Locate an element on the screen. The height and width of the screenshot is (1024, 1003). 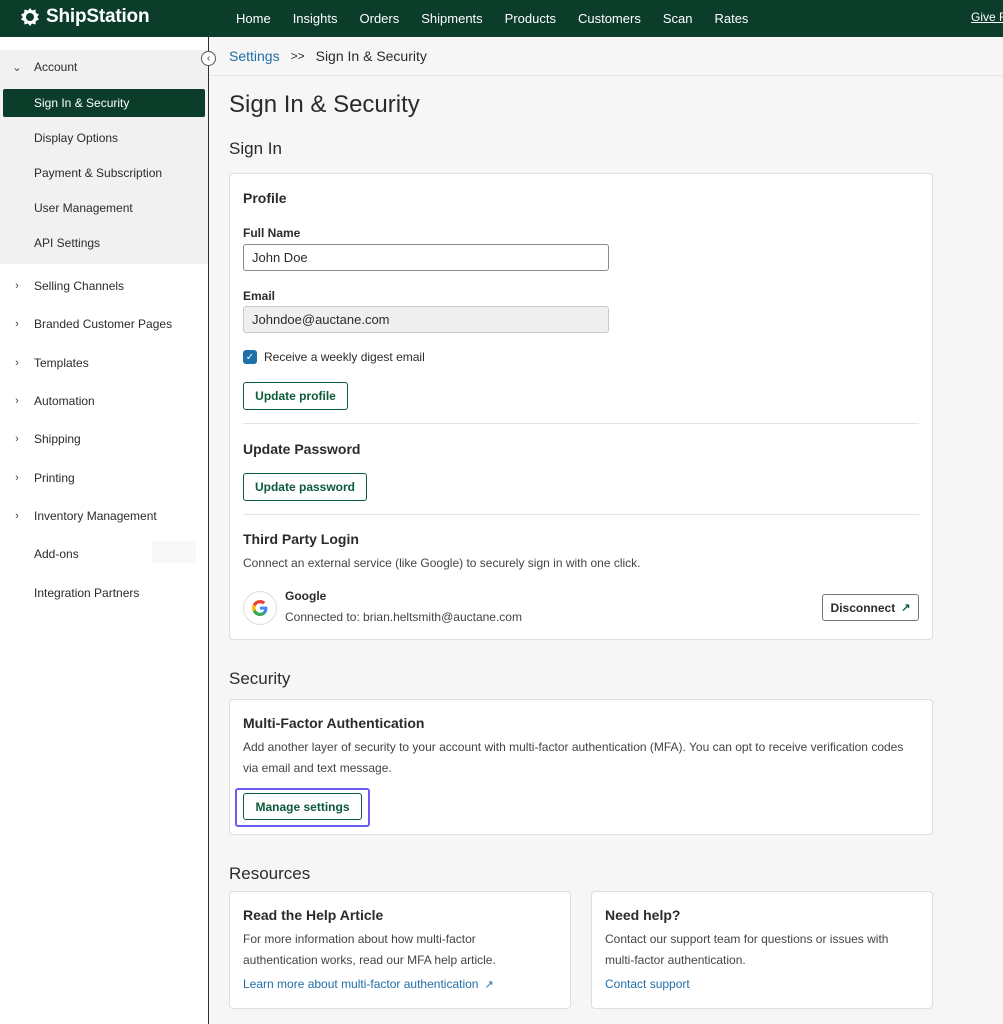
nav-shipments: Shipments is located at coordinates (451, 18).